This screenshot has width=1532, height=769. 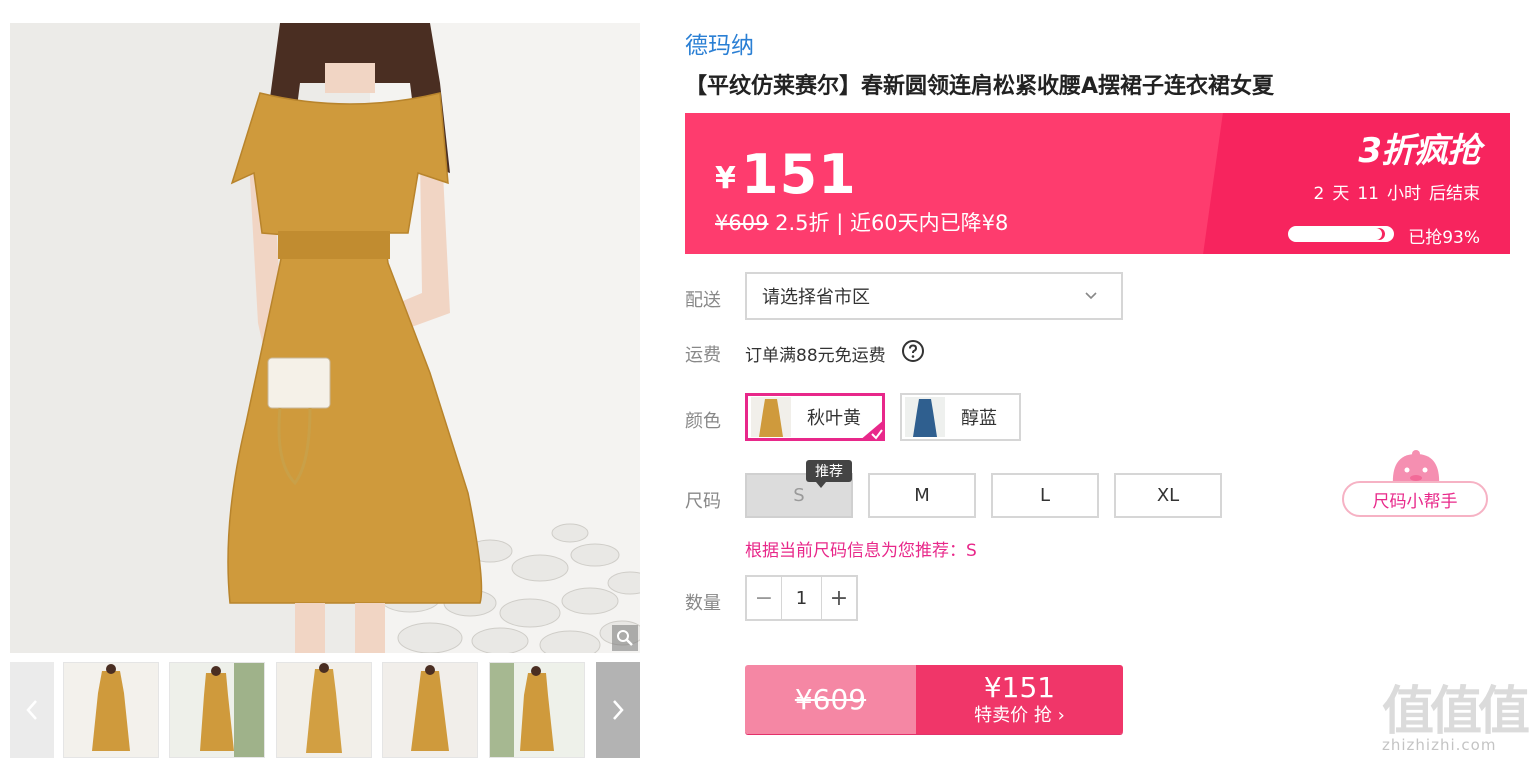 I want to click on color-option-name: 秋叶黄, so click(x=834, y=418).